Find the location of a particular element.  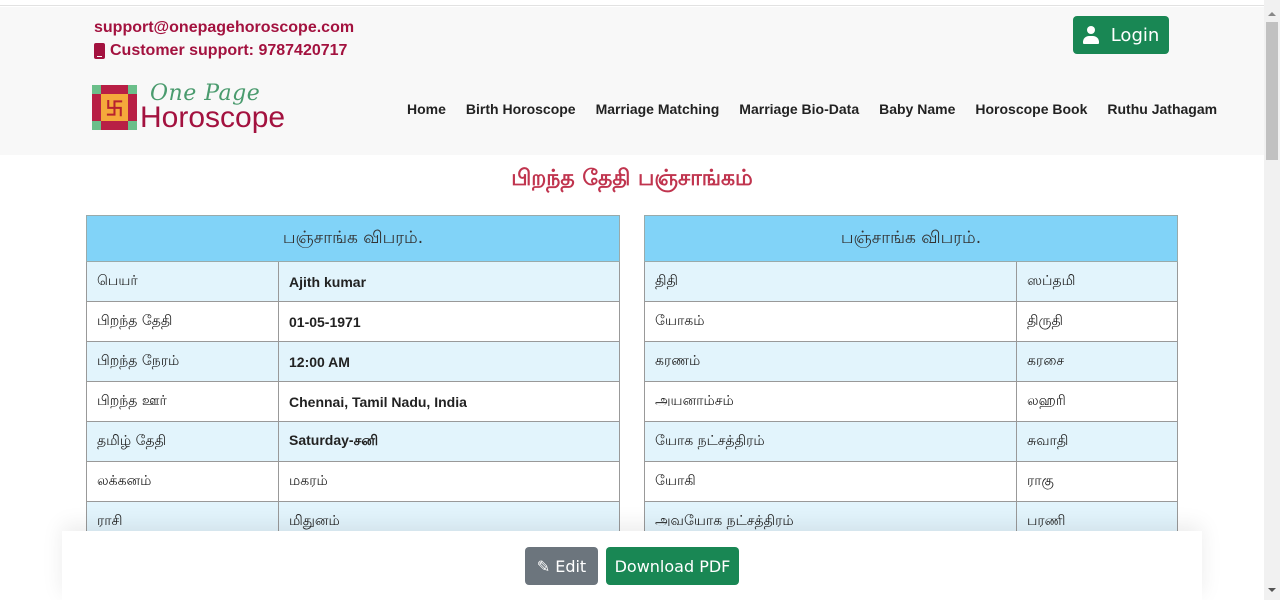

table-row: கரணம் கரசை is located at coordinates (911, 361).